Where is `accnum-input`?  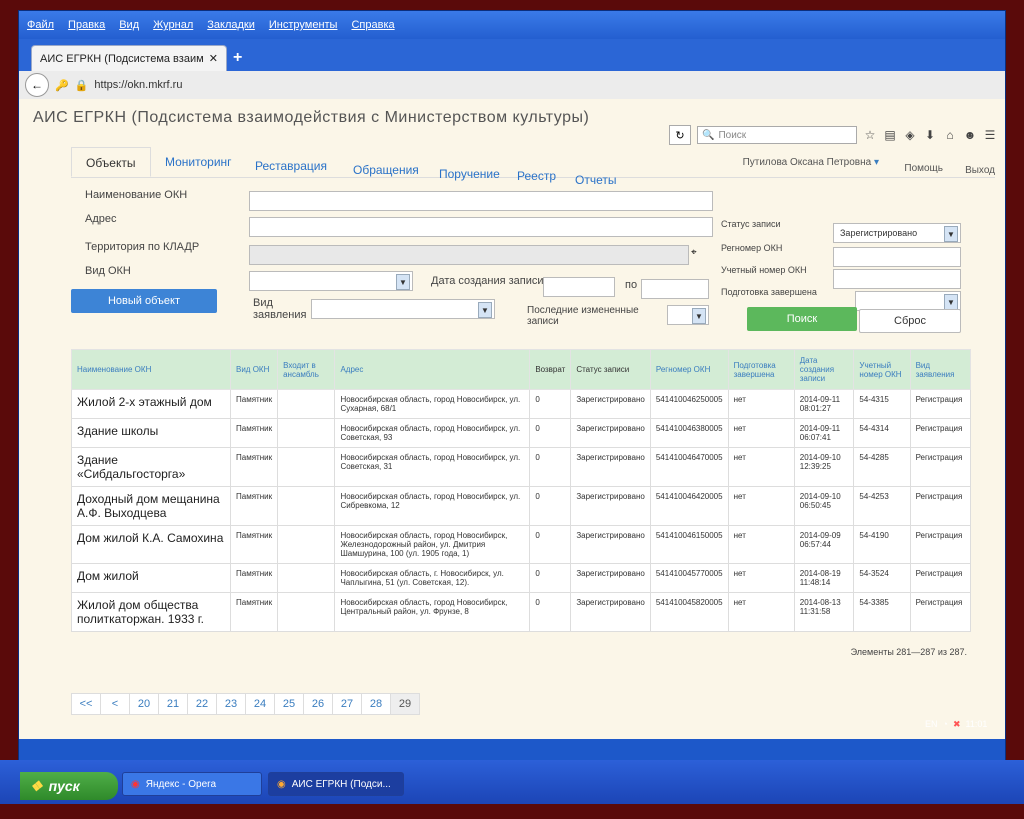 accnum-input is located at coordinates (897, 279).